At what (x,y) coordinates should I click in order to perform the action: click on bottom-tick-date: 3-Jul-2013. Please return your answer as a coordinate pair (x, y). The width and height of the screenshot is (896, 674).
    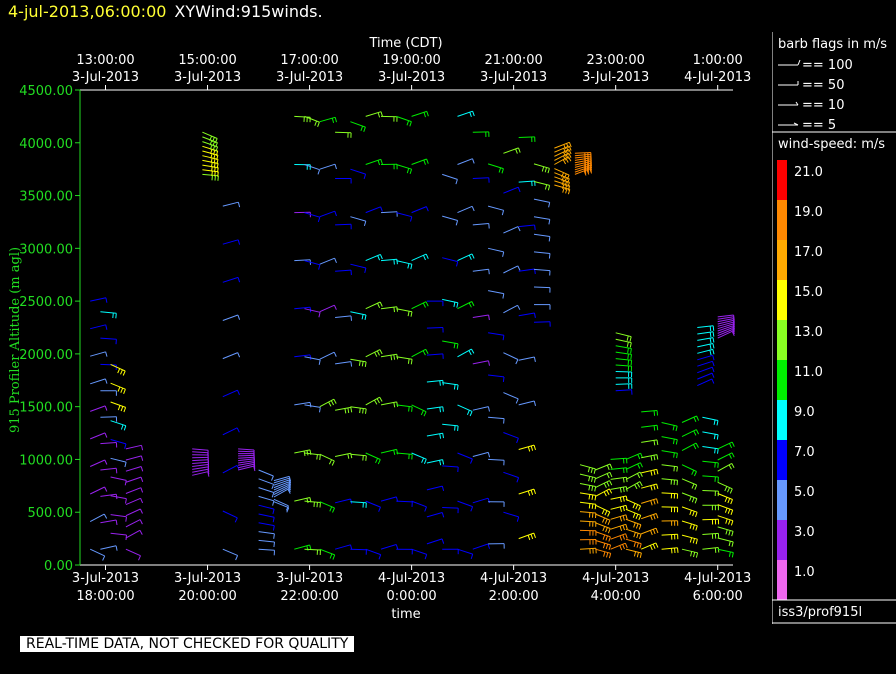
    Looking at the image, I should click on (309, 578).